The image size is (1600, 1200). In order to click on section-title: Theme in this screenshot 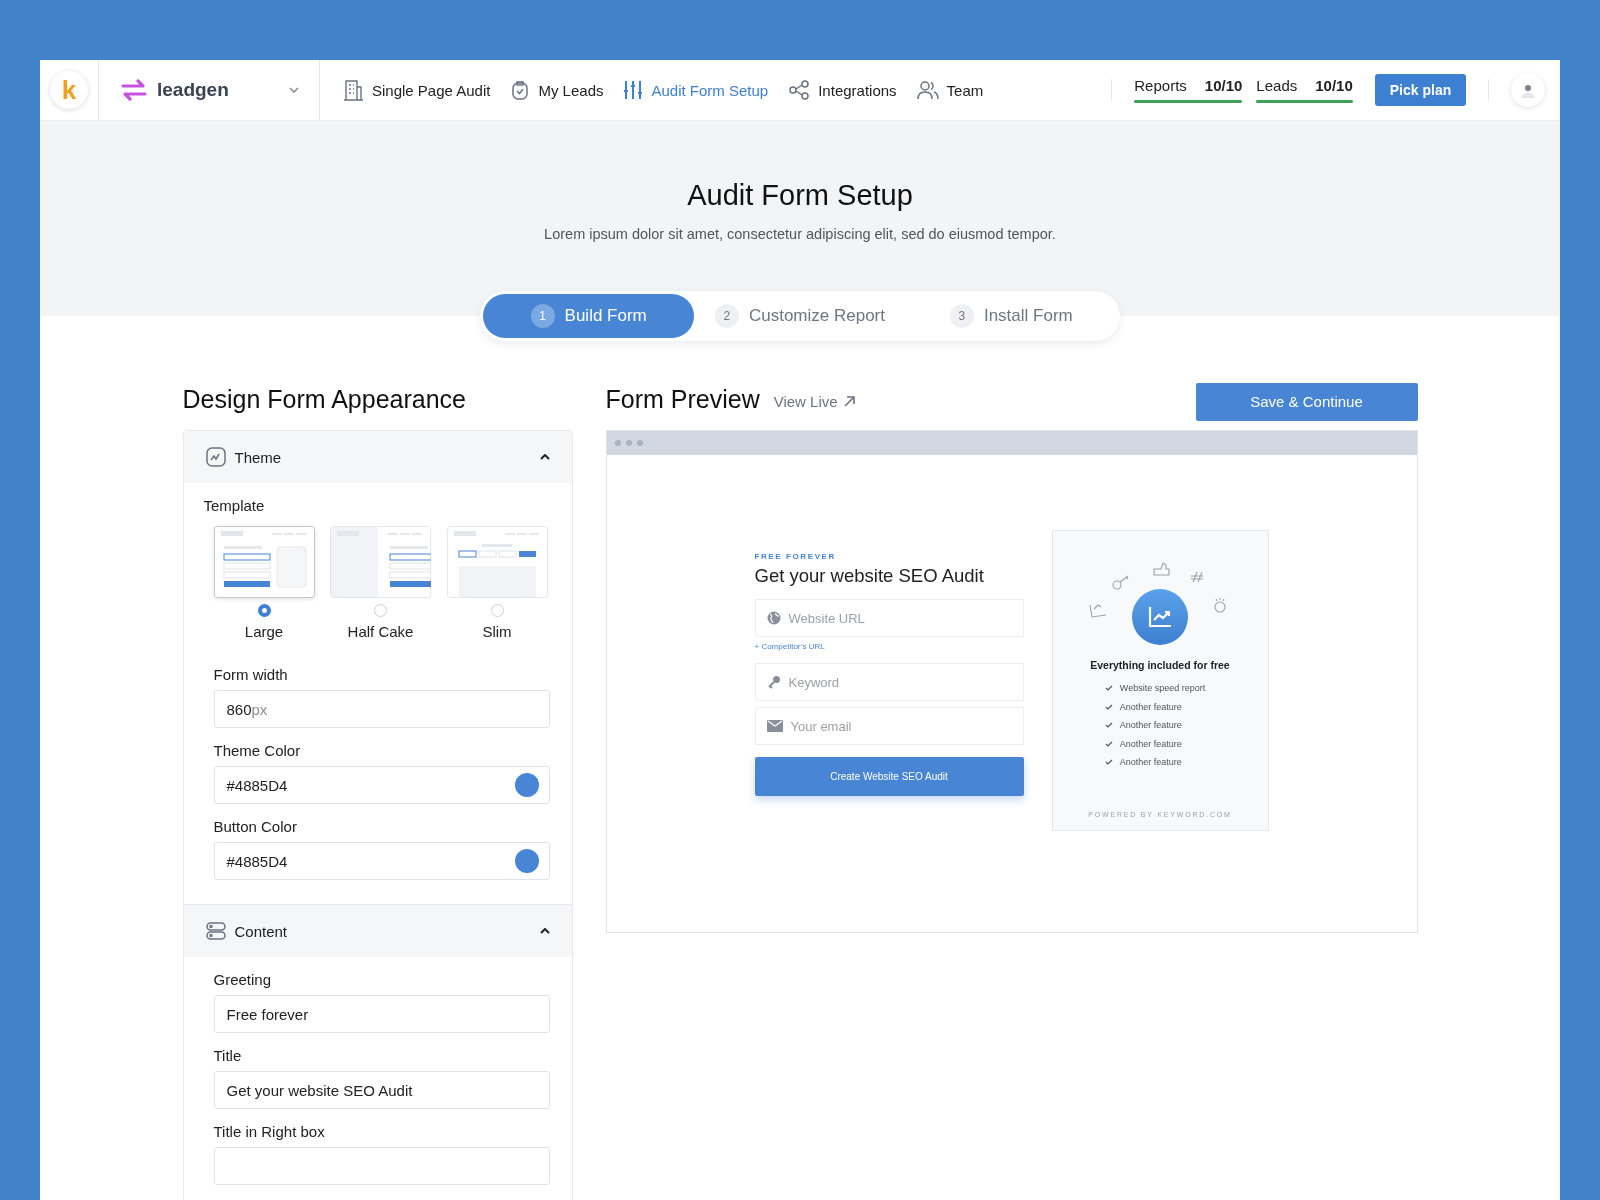, I will do `click(258, 457)`.